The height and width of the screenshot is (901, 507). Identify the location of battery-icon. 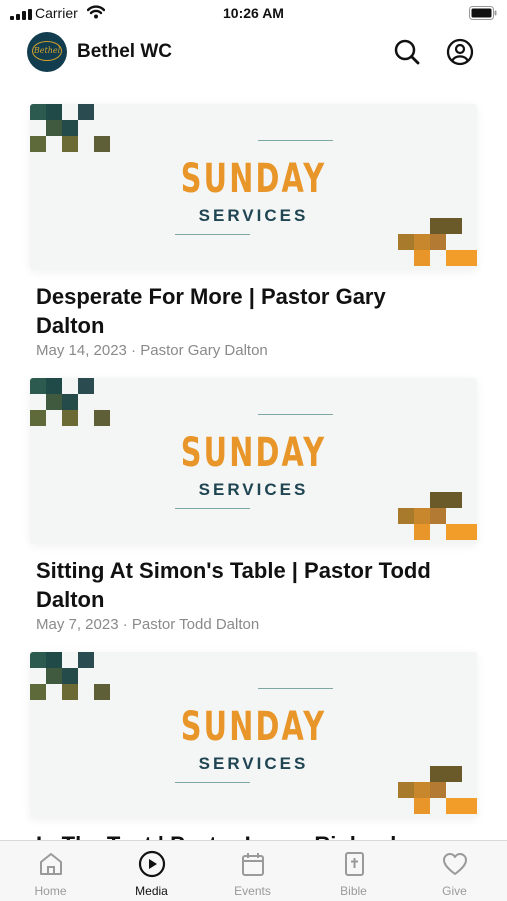
(483, 13).